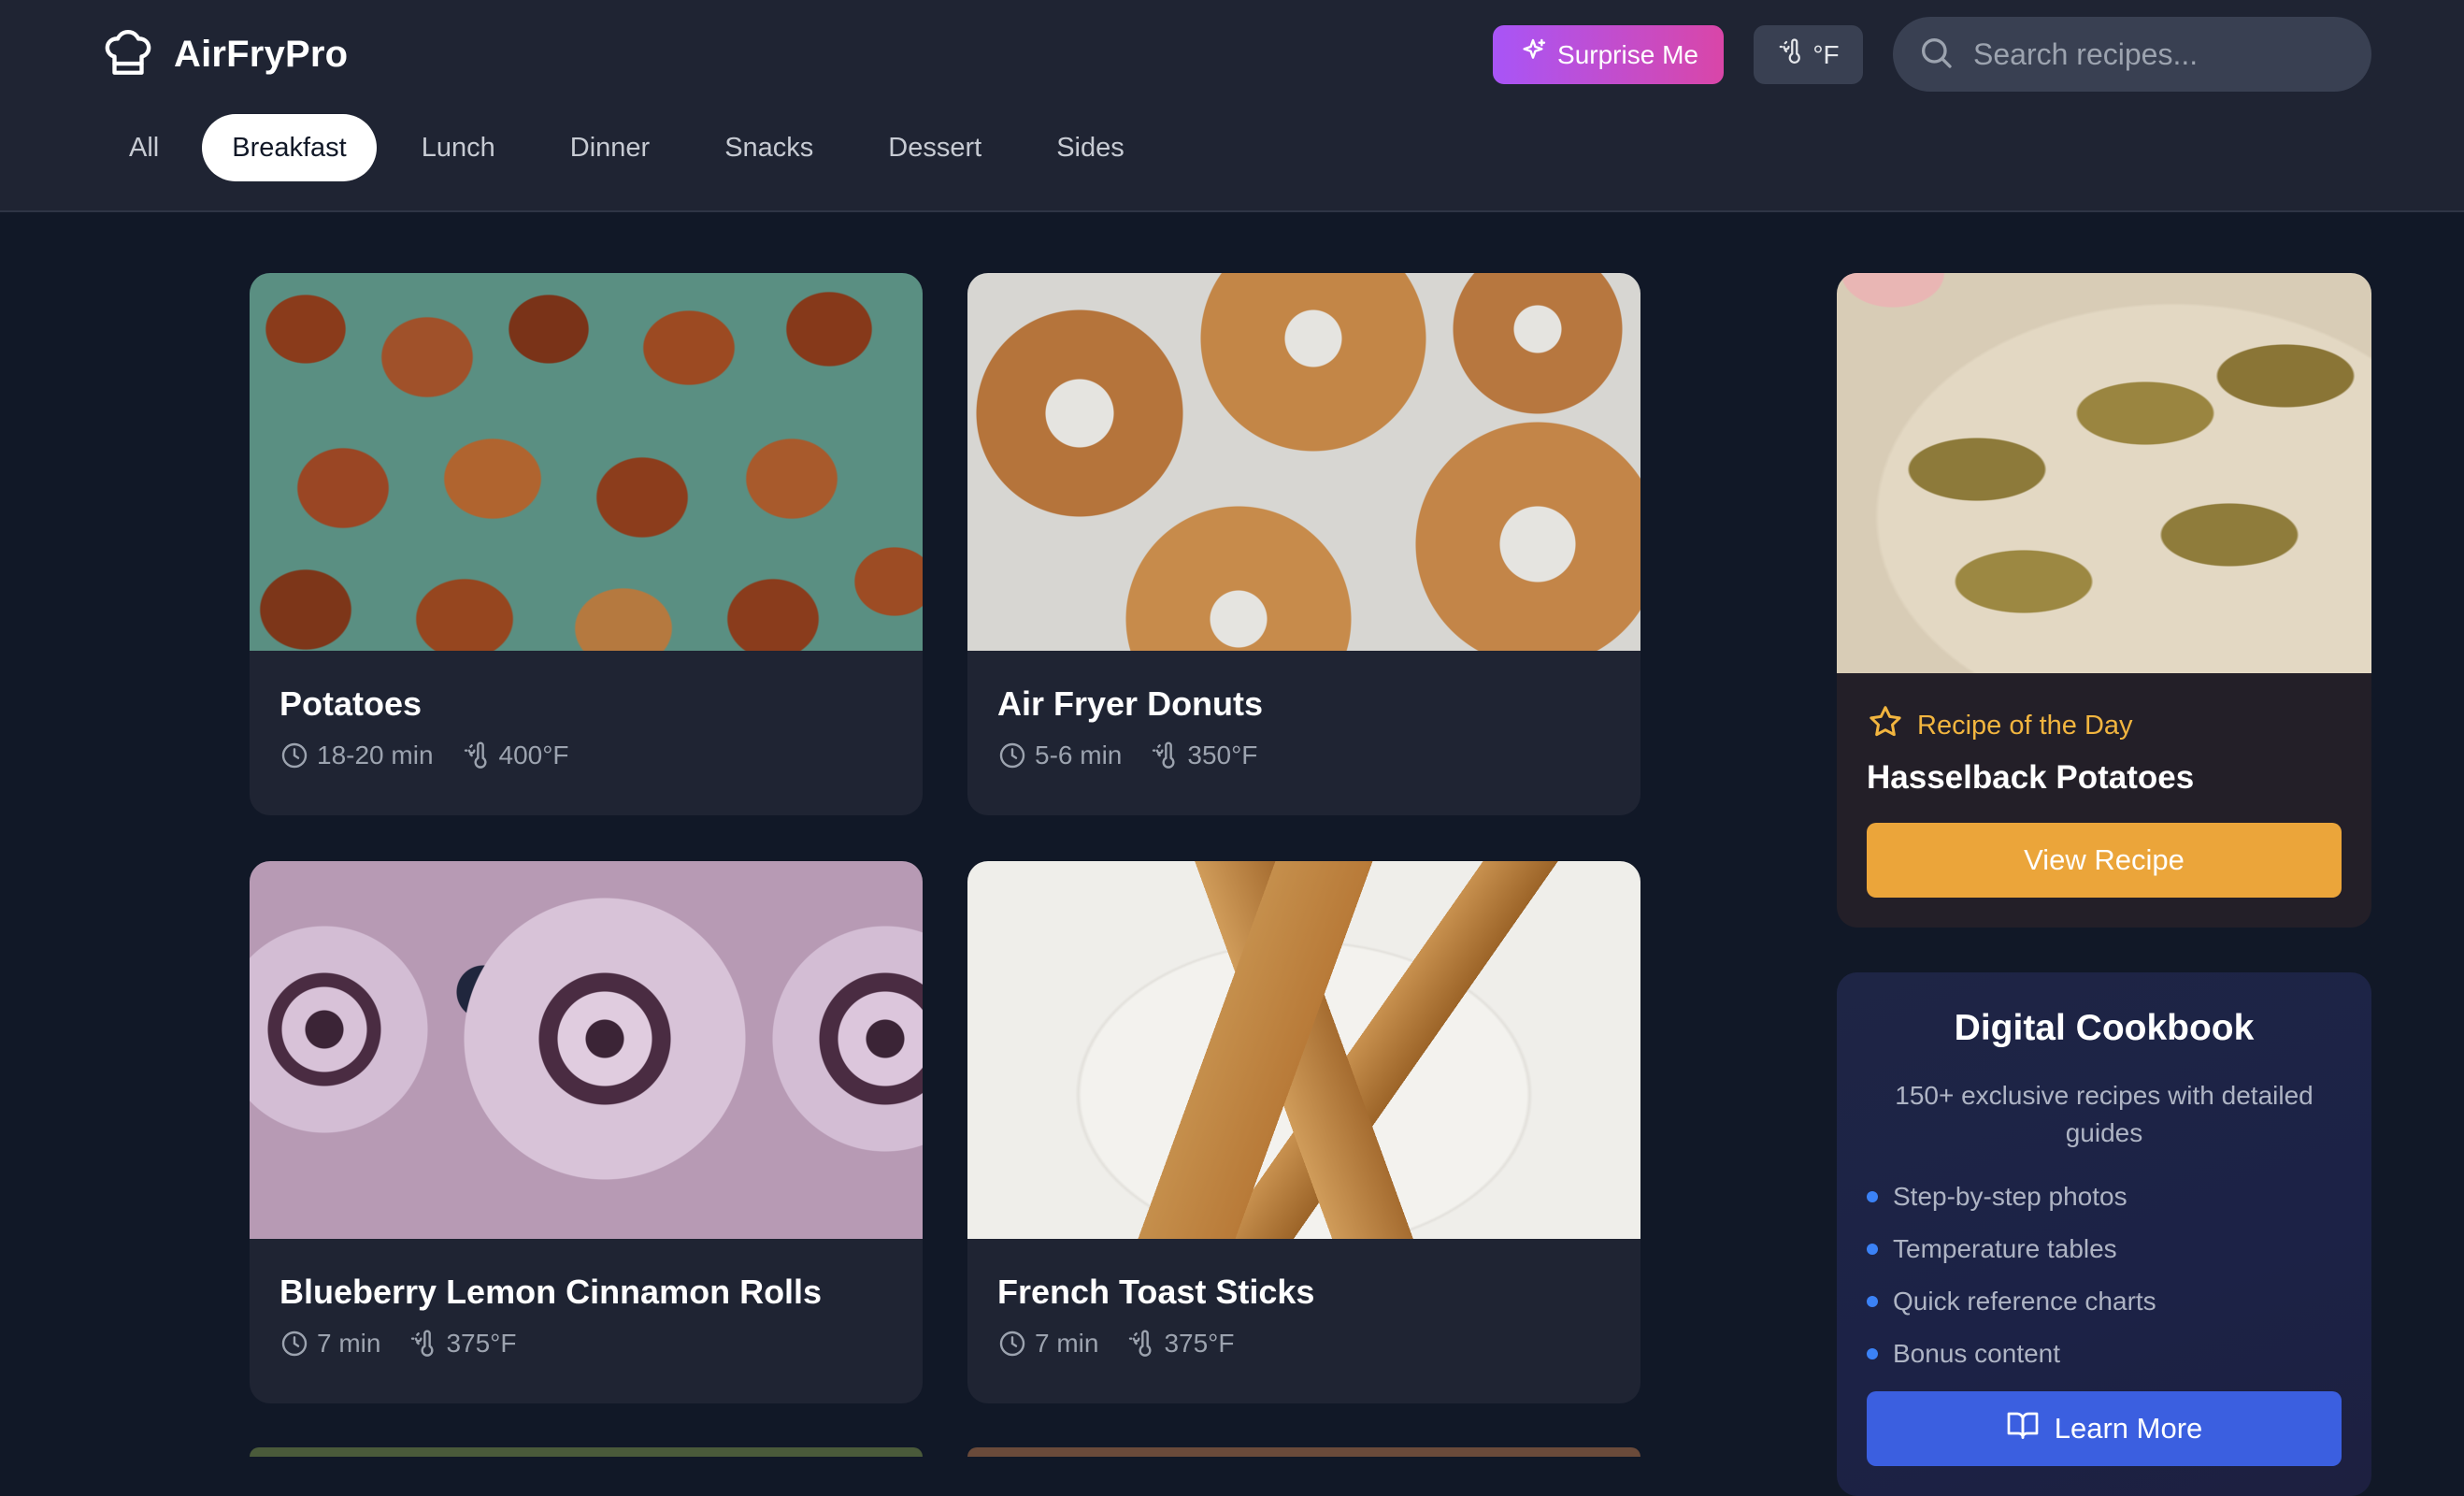 The image size is (2464, 1496). Describe the element at coordinates (1808, 54) in the screenshot. I see `temperature-unit-toggle: °F` at that location.